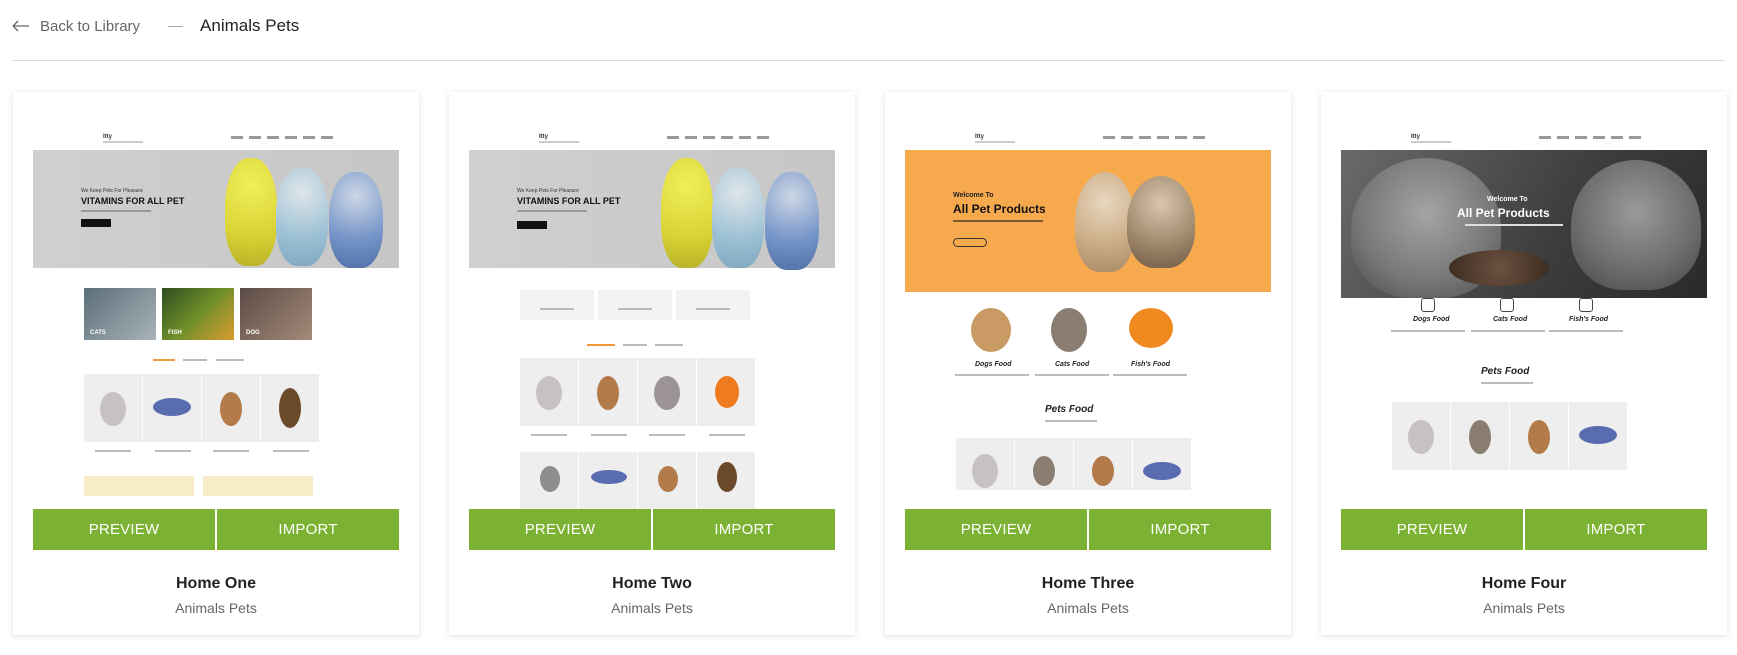  I want to click on mini-feature-returns, so click(713, 305).